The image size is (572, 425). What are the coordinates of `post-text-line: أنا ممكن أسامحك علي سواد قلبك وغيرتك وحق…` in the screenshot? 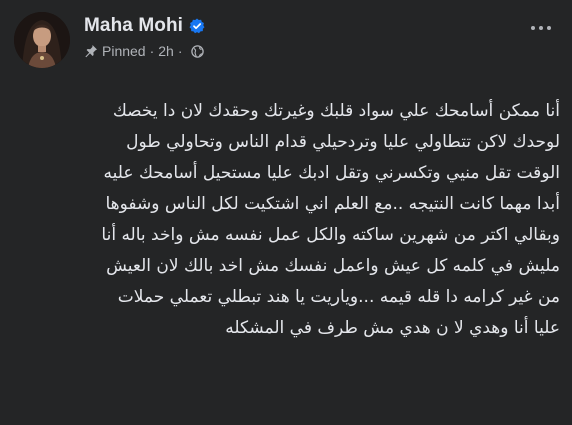 It's located at (336, 111).